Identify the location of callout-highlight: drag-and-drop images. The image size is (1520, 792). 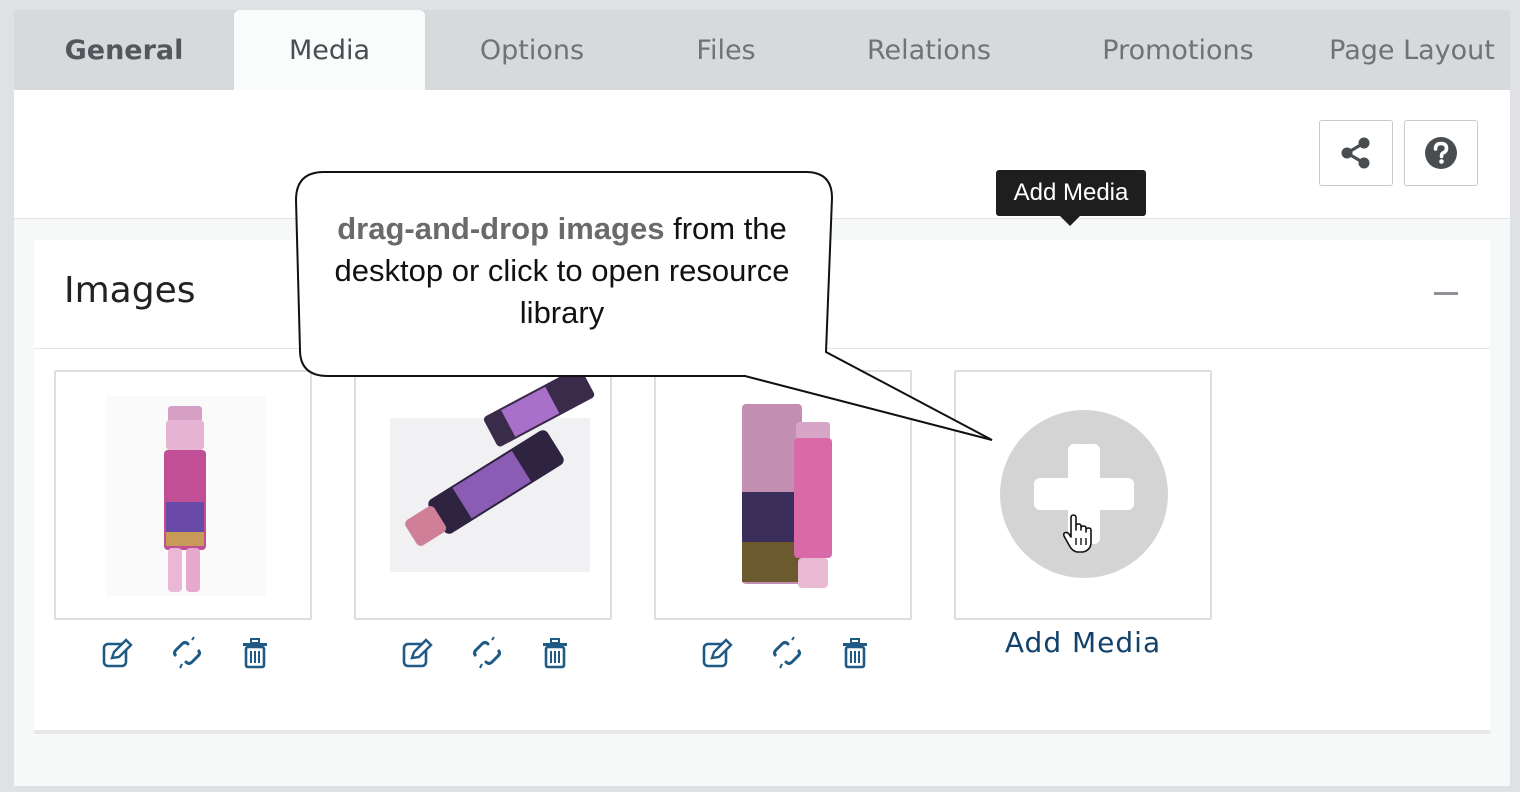
(501, 228).